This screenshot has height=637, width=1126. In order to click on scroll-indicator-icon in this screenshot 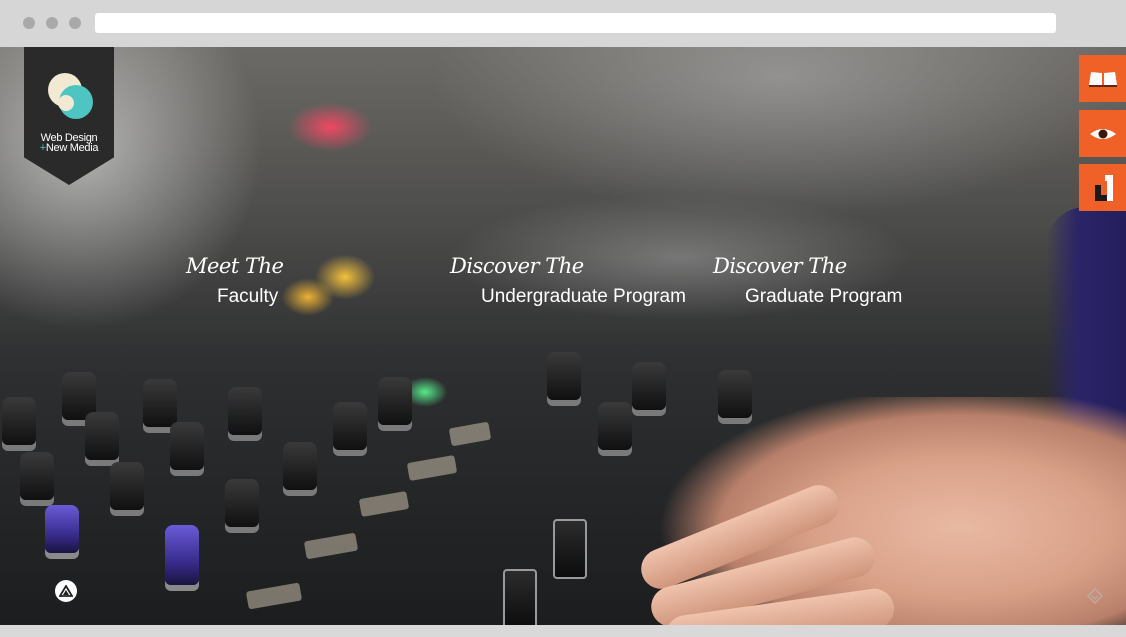, I will do `click(1095, 596)`.